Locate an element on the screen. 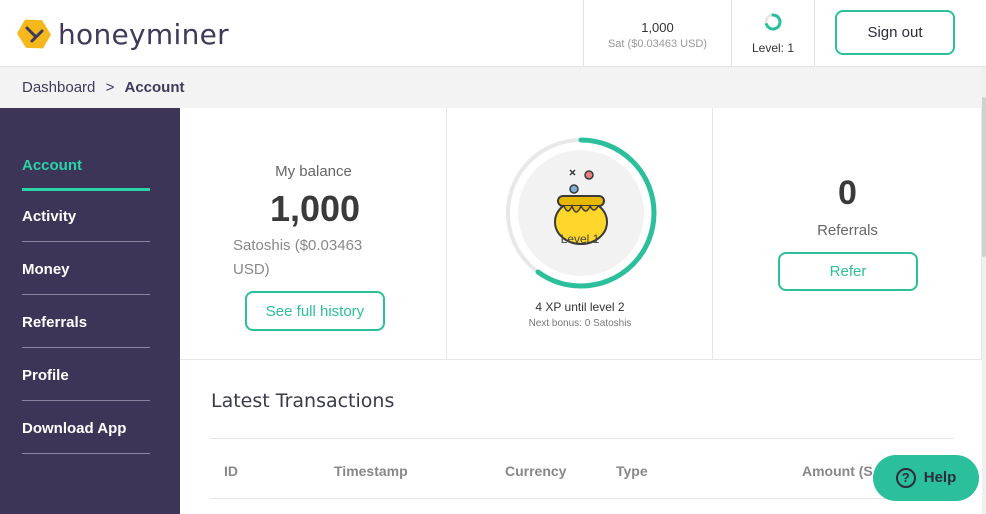 The image size is (986, 514). see-full-history-button: See full history is located at coordinates (315, 311).